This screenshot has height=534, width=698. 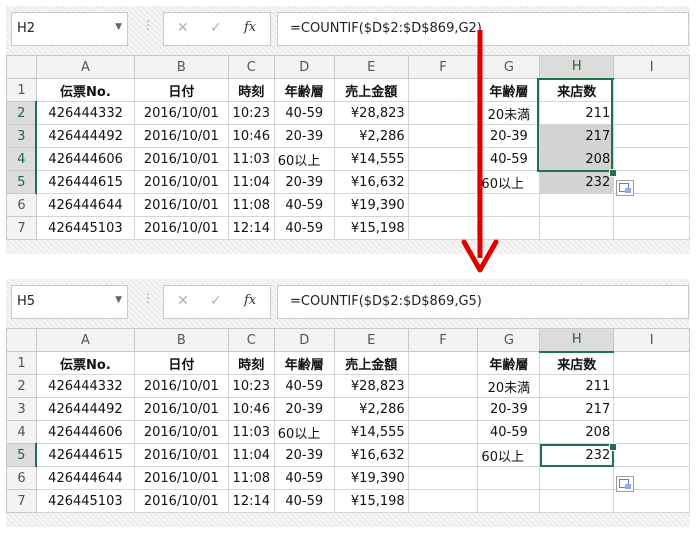 What do you see at coordinates (22, 136) in the screenshot?
I see `row-header-3: 3` at bounding box center [22, 136].